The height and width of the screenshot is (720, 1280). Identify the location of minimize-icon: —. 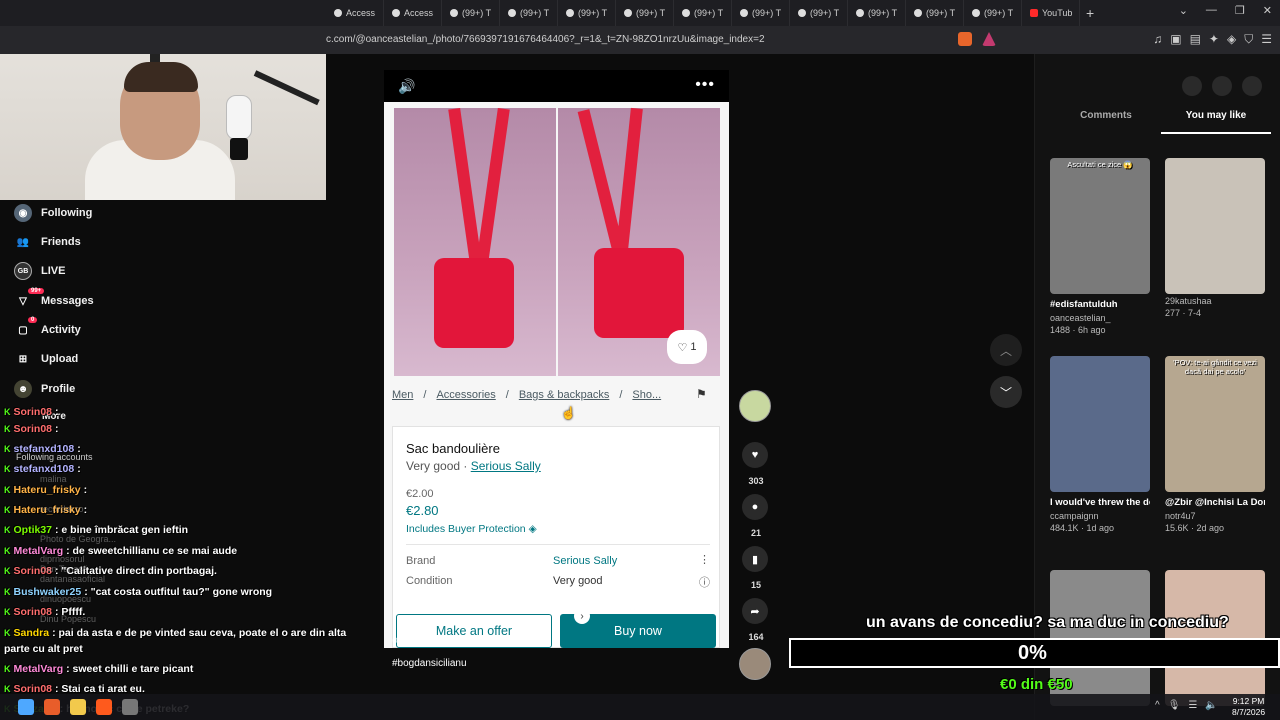
(1211, 10).